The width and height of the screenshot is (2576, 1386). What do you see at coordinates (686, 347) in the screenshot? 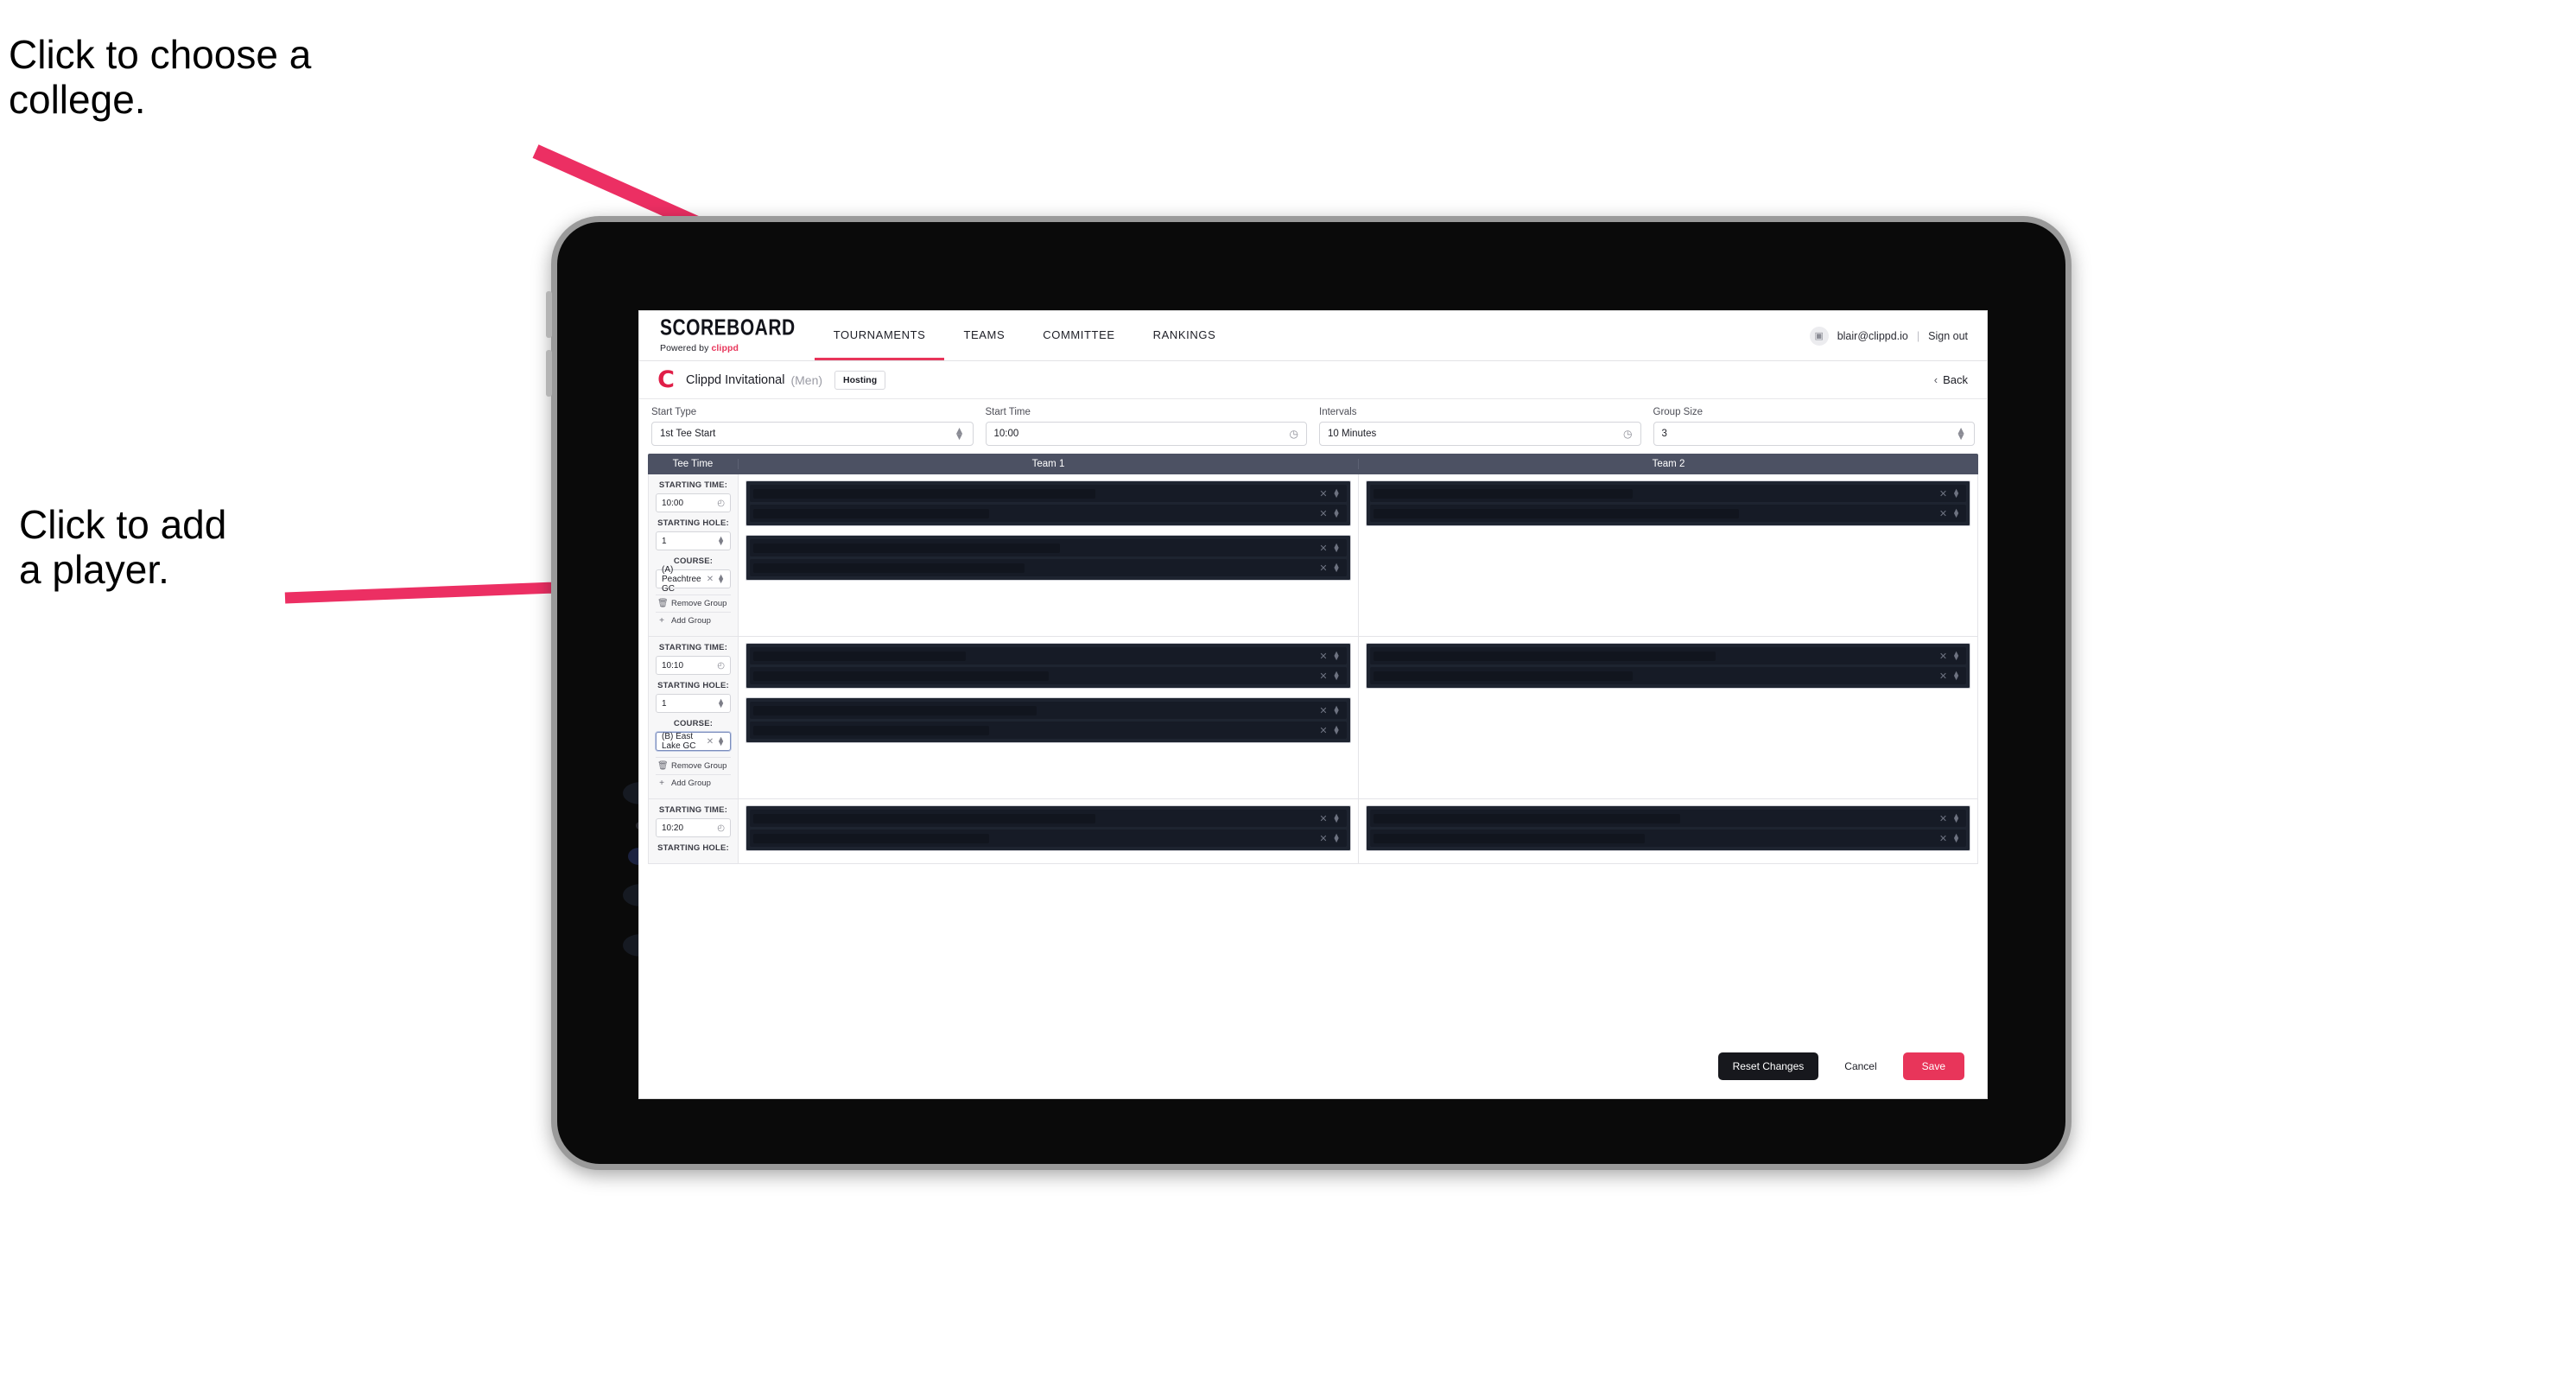
I see `brand-subtitle-prefix: Powered by` at bounding box center [686, 347].